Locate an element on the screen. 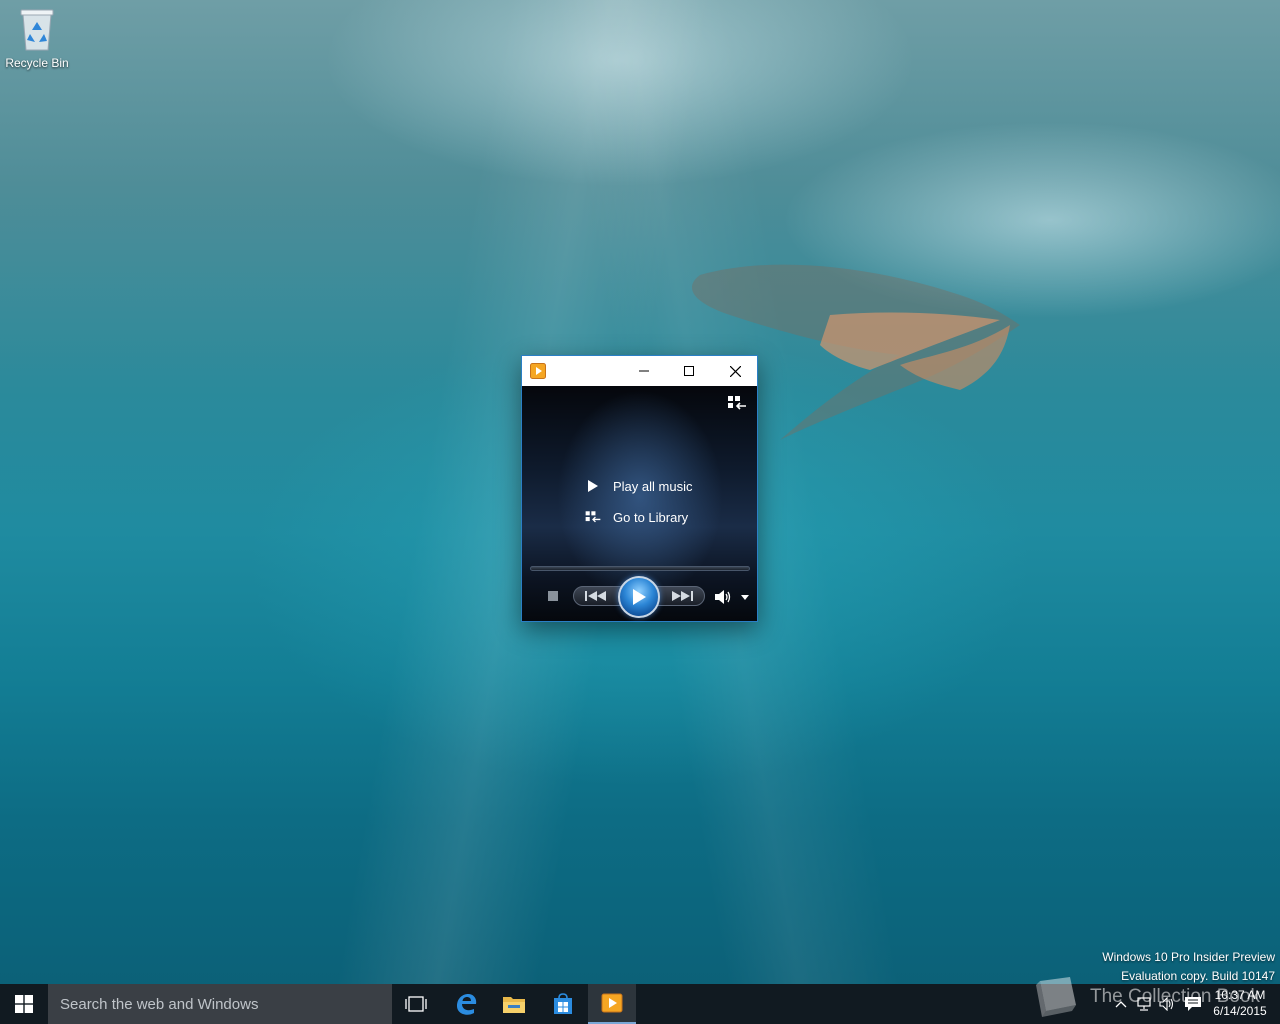 This screenshot has width=1280, height=1024. media-player-window: Play all music Go to Library is located at coordinates (639, 488).